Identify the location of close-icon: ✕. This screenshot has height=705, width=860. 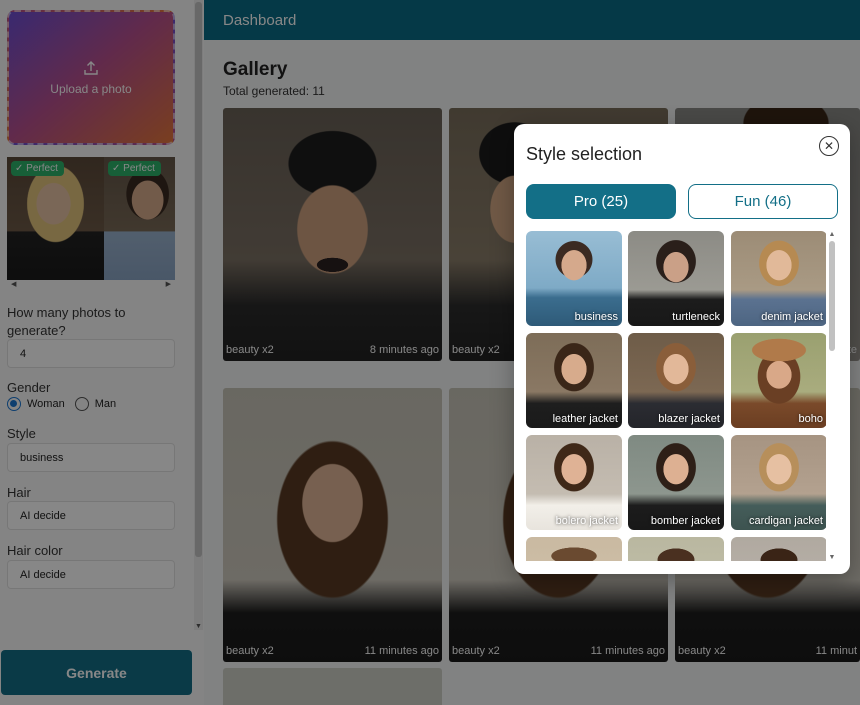
(829, 146).